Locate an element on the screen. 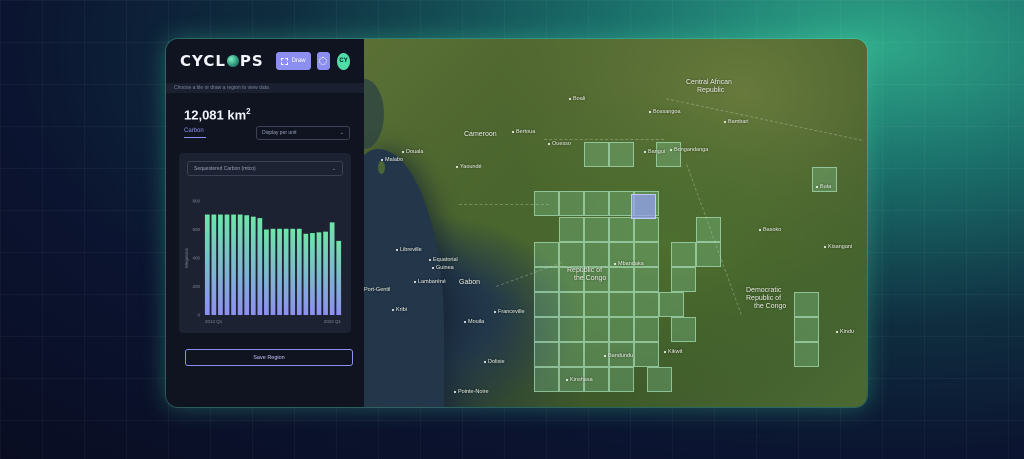  save-region-button: Save Region is located at coordinates (269, 357).